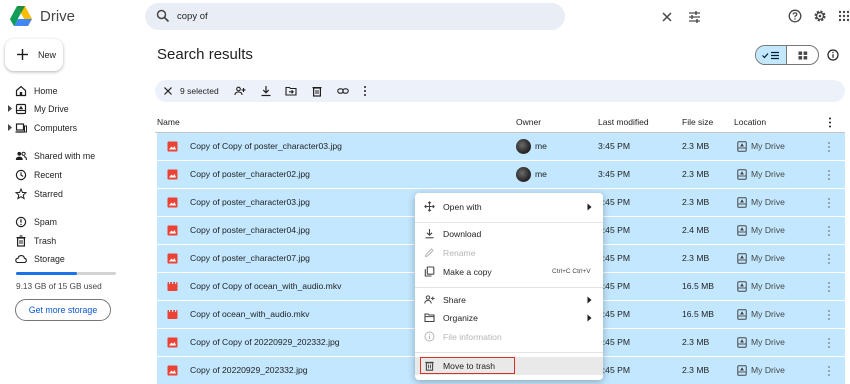 This screenshot has height=384, width=850. I want to click on storage-usage-text: 9.13 GB of 15 GB used, so click(59, 286).